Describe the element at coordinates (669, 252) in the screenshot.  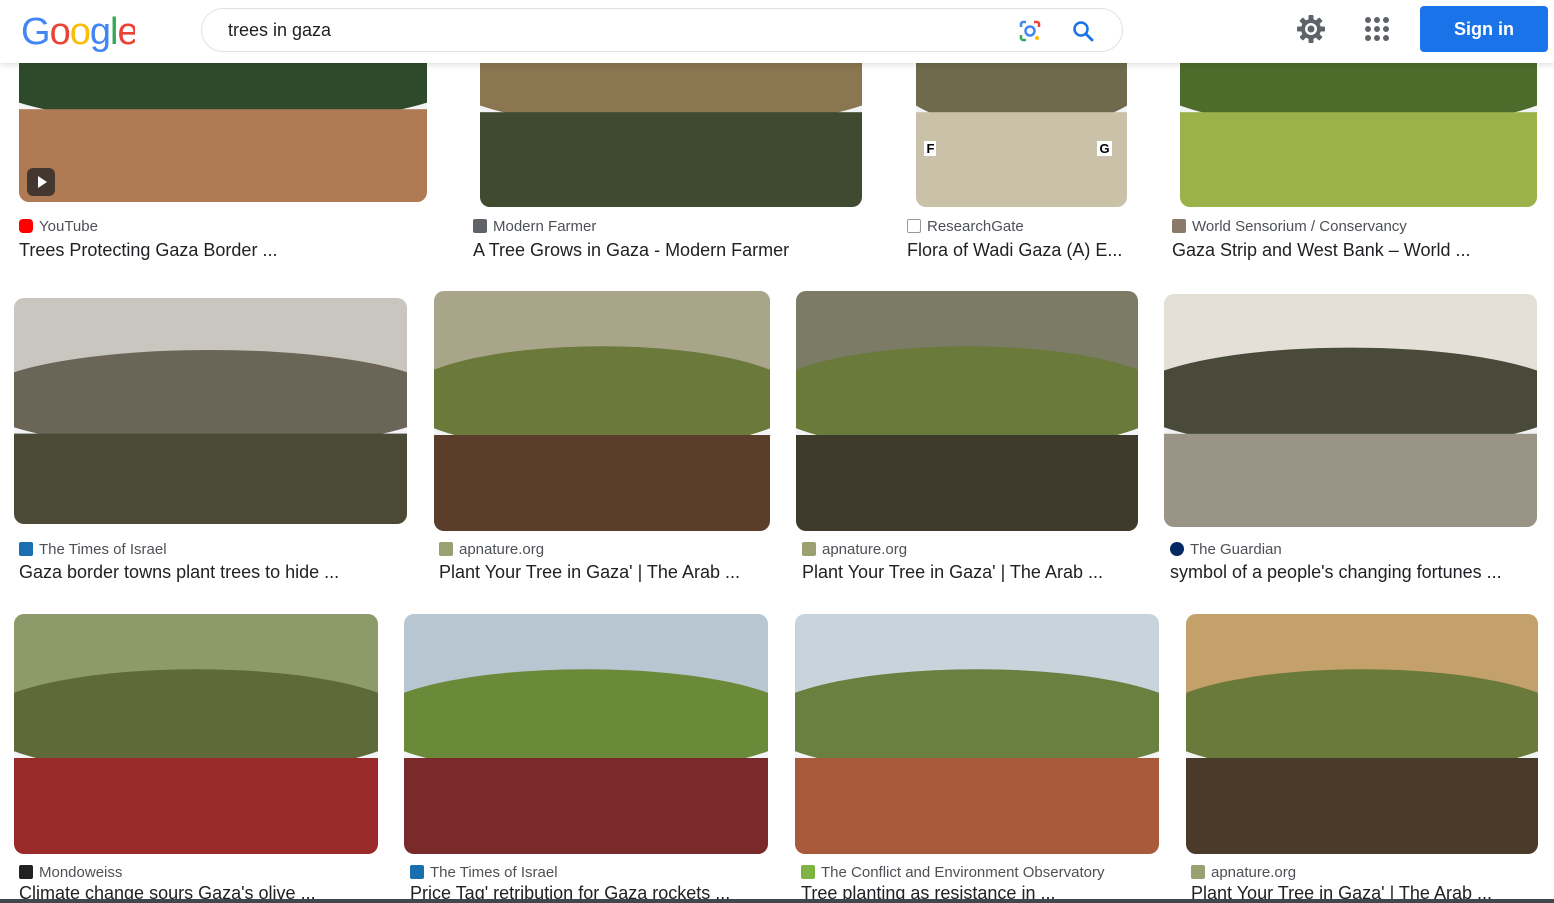
I see `result-title: A Tree Grows in Gaza - Modern Farmer` at that location.